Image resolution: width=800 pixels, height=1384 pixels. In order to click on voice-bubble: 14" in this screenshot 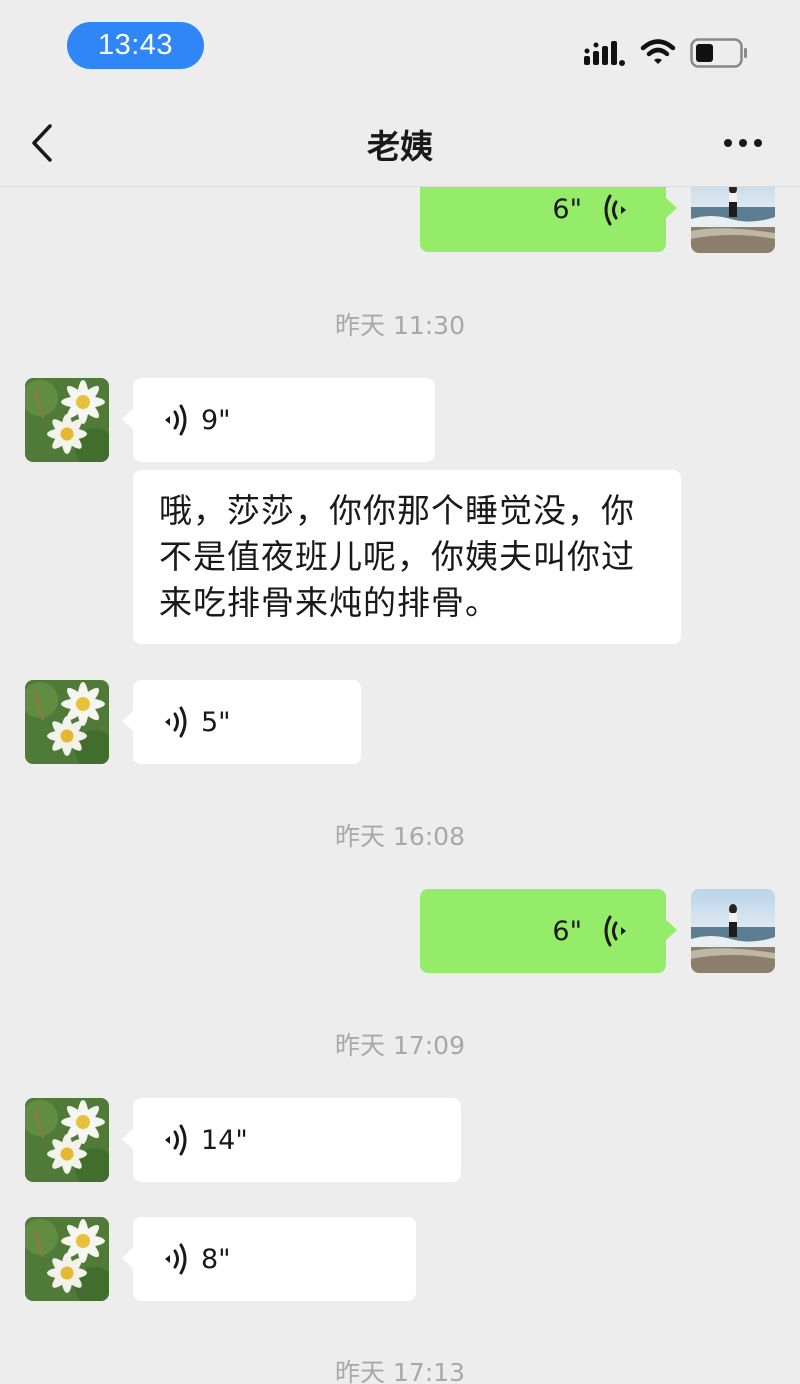, I will do `click(291, 1140)`.